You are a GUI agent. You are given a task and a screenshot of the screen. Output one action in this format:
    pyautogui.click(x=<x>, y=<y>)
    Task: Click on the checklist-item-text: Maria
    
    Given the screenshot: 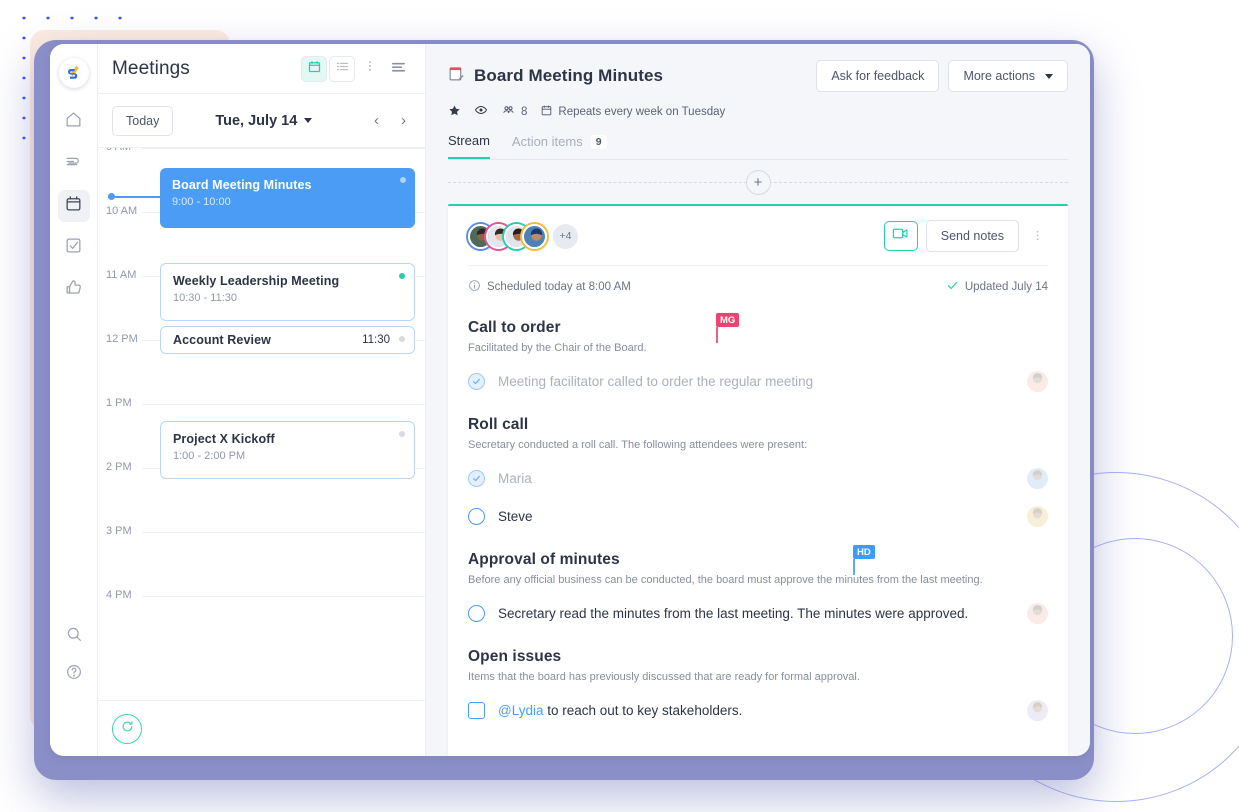 What is the action you would take?
    pyautogui.click(x=515, y=478)
    